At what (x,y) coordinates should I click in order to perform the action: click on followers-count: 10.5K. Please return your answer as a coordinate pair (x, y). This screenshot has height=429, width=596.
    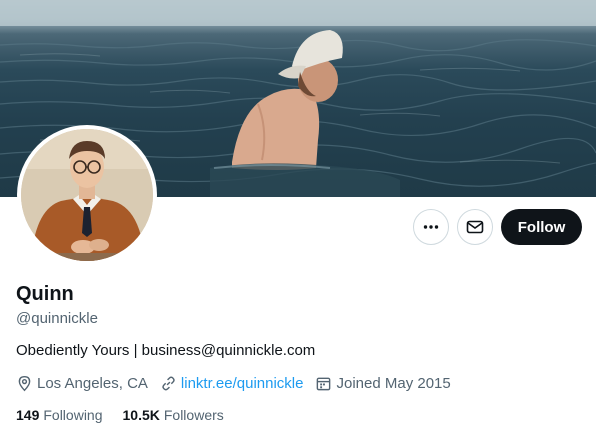
    Looking at the image, I should click on (141, 415).